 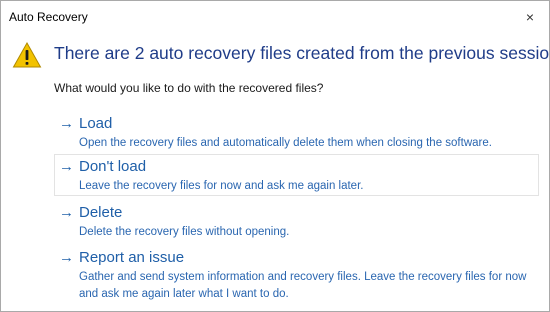 I want to click on option-label: Report an issue, so click(x=132, y=257).